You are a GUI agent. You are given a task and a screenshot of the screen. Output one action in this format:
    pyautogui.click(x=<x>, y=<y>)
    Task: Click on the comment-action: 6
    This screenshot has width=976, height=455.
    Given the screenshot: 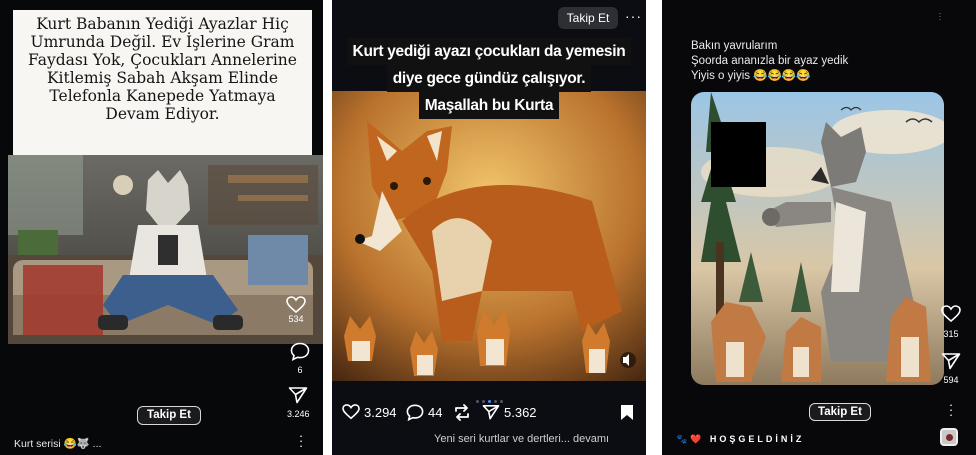 What is the action you would take?
    pyautogui.click(x=300, y=358)
    